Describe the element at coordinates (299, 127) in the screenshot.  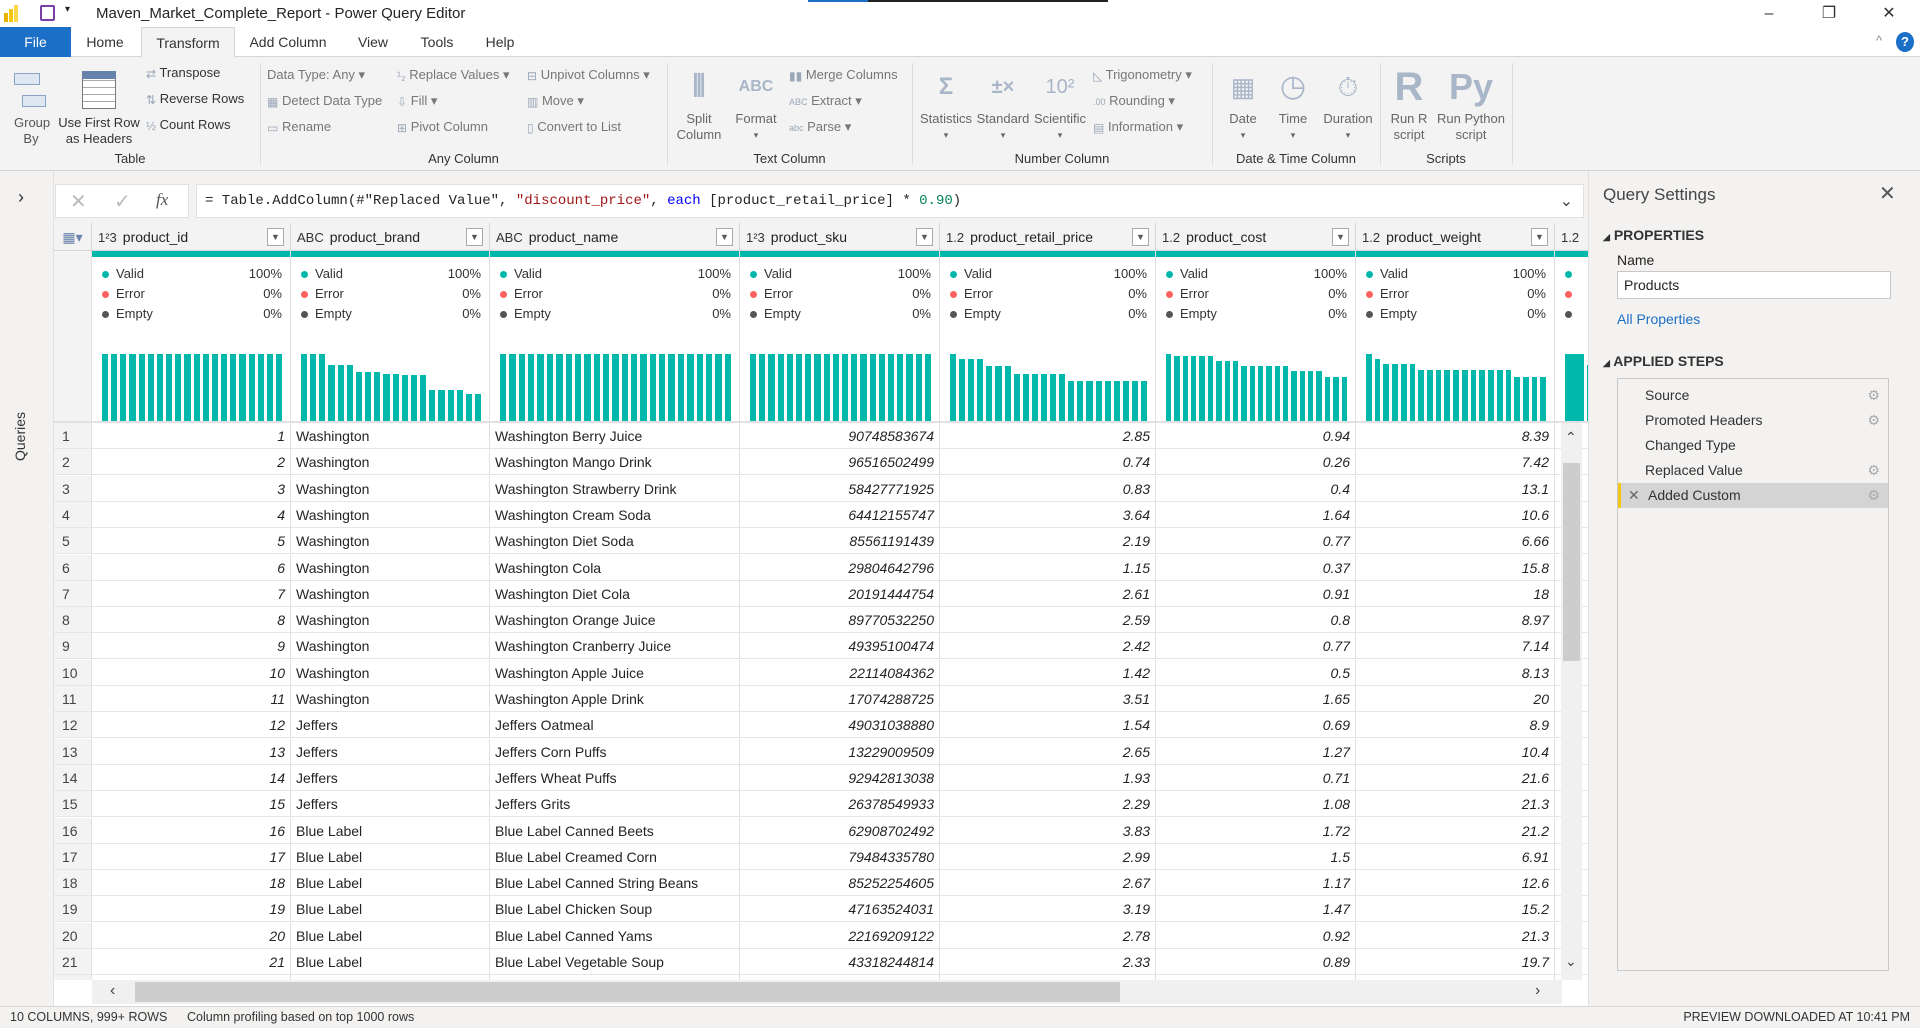
I see `rename-button: ▭ Rename` at that location.